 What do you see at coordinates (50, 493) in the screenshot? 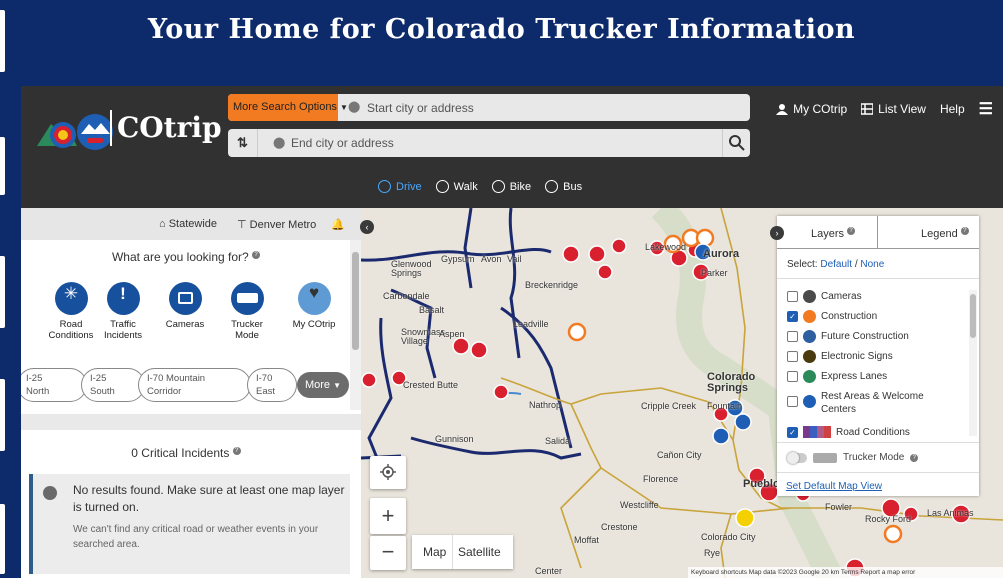
I see `search-icon` at bounding box center [50, 493].